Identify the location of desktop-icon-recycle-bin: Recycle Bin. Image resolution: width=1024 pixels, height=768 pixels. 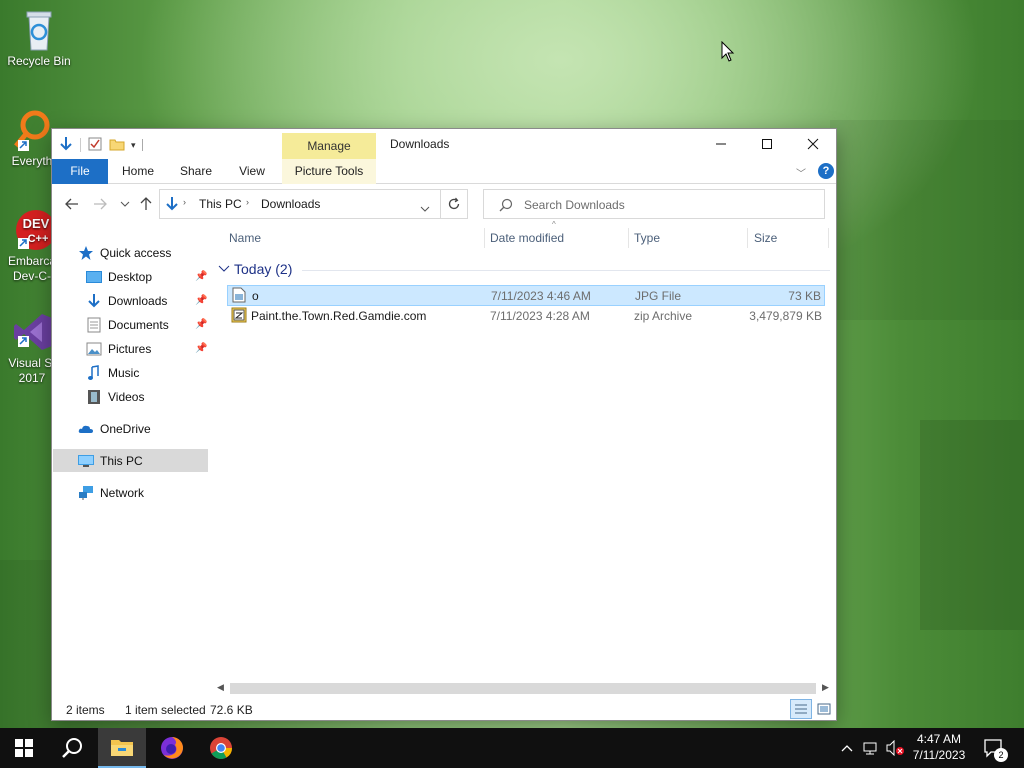
(39, 38).